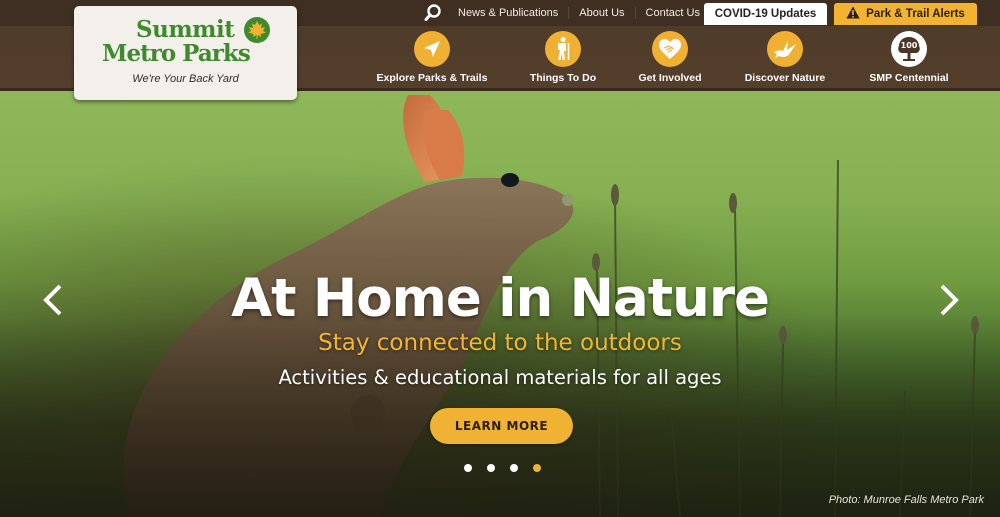 This screenshot has height=517, width=1000. I want to click on park-trail-alerts-button: Park & Trail Alerts, so click(905, 14).